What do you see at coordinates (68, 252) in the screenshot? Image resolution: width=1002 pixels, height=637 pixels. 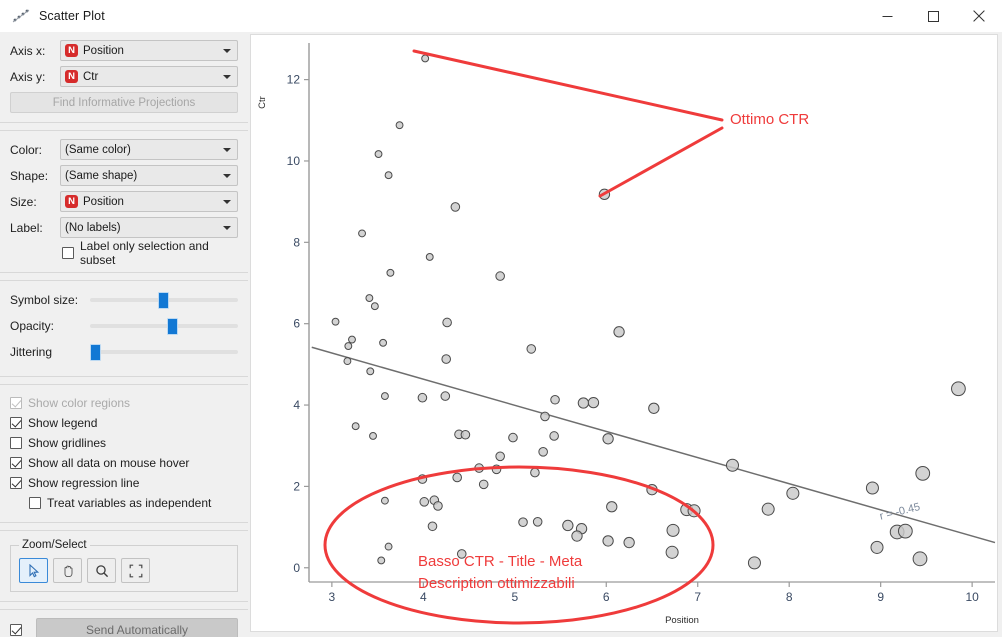 I see `label-only-selection-checkbox` at bounding box center [68, 252].